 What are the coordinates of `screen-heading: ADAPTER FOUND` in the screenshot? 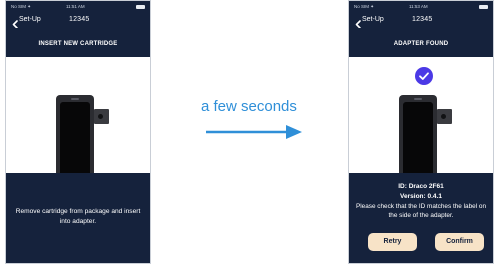 It's located at (421, 42).